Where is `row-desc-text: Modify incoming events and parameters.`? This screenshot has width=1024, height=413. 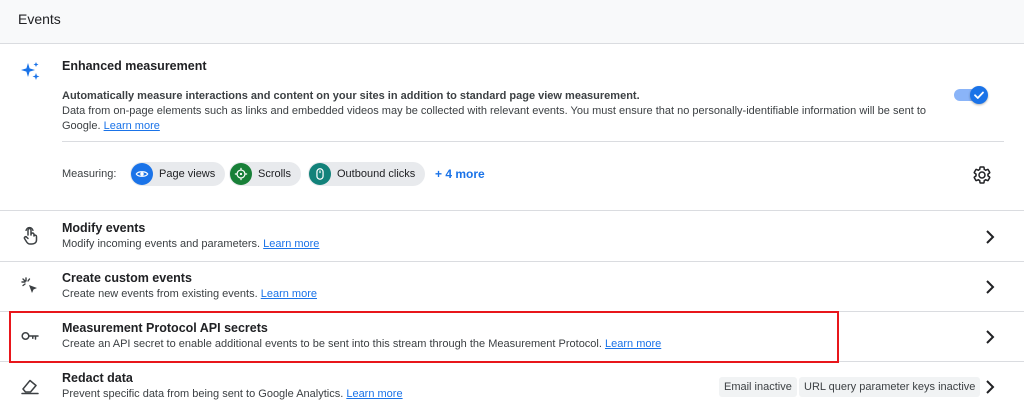
row-desc-text: Modify incoming events and parameters. is located at coordinates (161, 244).